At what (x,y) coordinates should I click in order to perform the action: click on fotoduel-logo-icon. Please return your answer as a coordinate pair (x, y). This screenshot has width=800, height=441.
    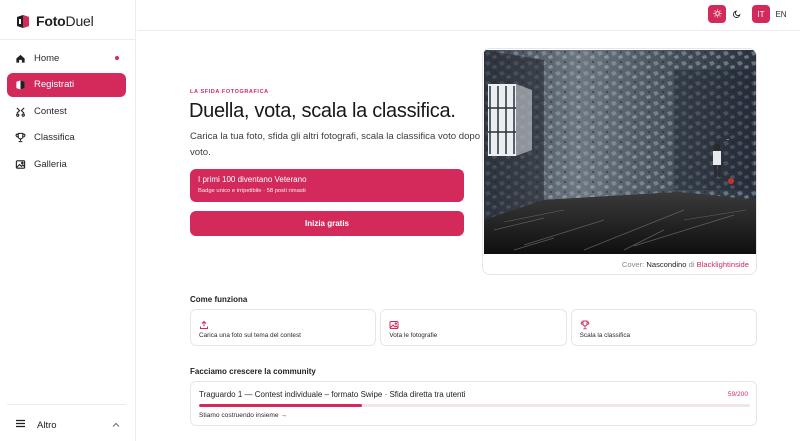
    Looking at the image, I should click on (23, 21).